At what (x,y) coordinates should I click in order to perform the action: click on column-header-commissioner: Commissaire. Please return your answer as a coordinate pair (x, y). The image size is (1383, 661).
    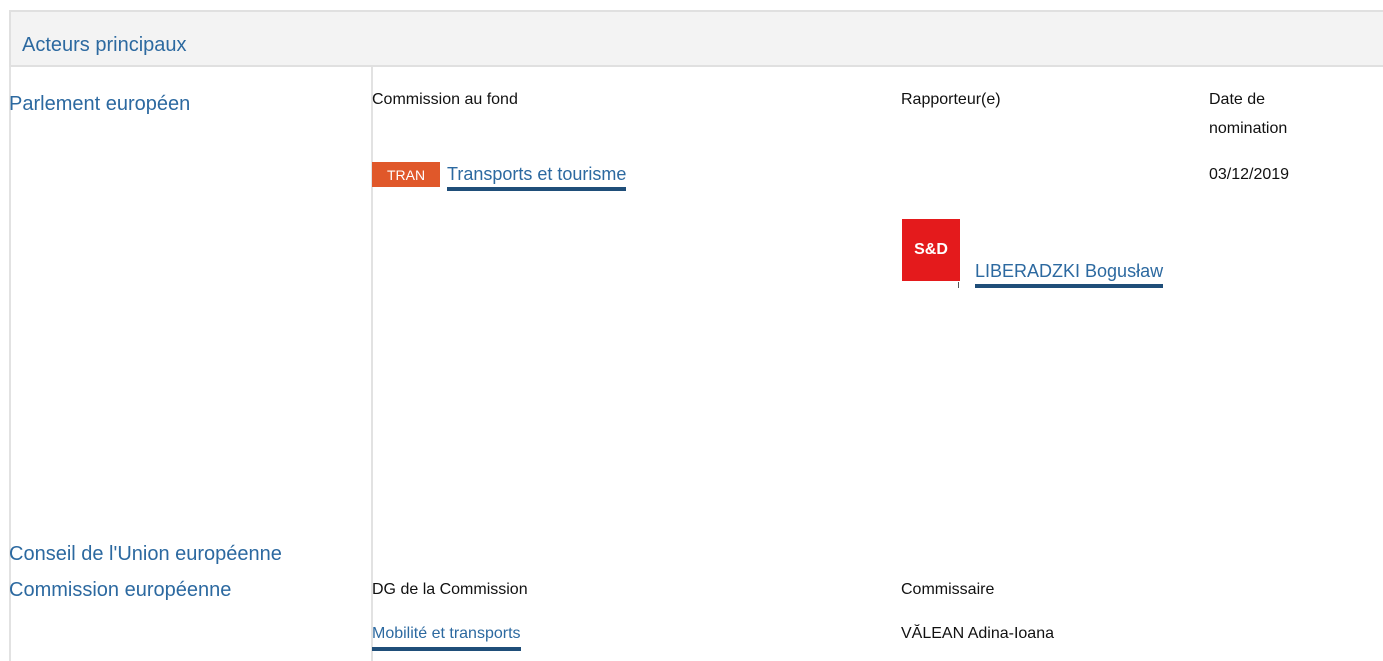
    Looking at the image, I should click on (948, 589).